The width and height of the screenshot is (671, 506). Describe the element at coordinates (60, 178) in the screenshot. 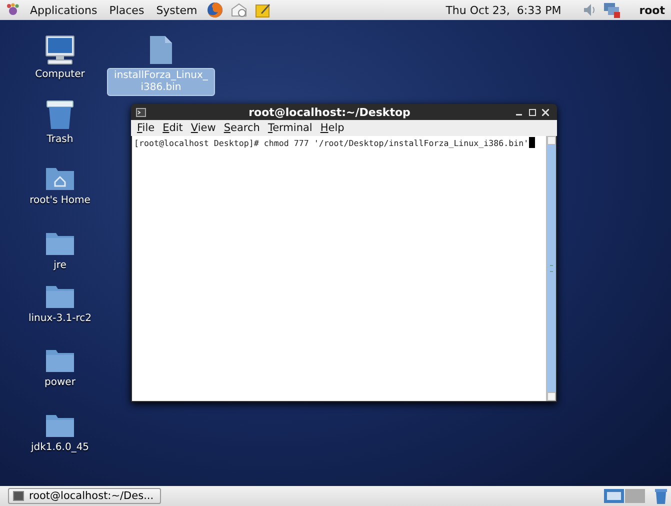

I see `home-folder-icon` at that location.